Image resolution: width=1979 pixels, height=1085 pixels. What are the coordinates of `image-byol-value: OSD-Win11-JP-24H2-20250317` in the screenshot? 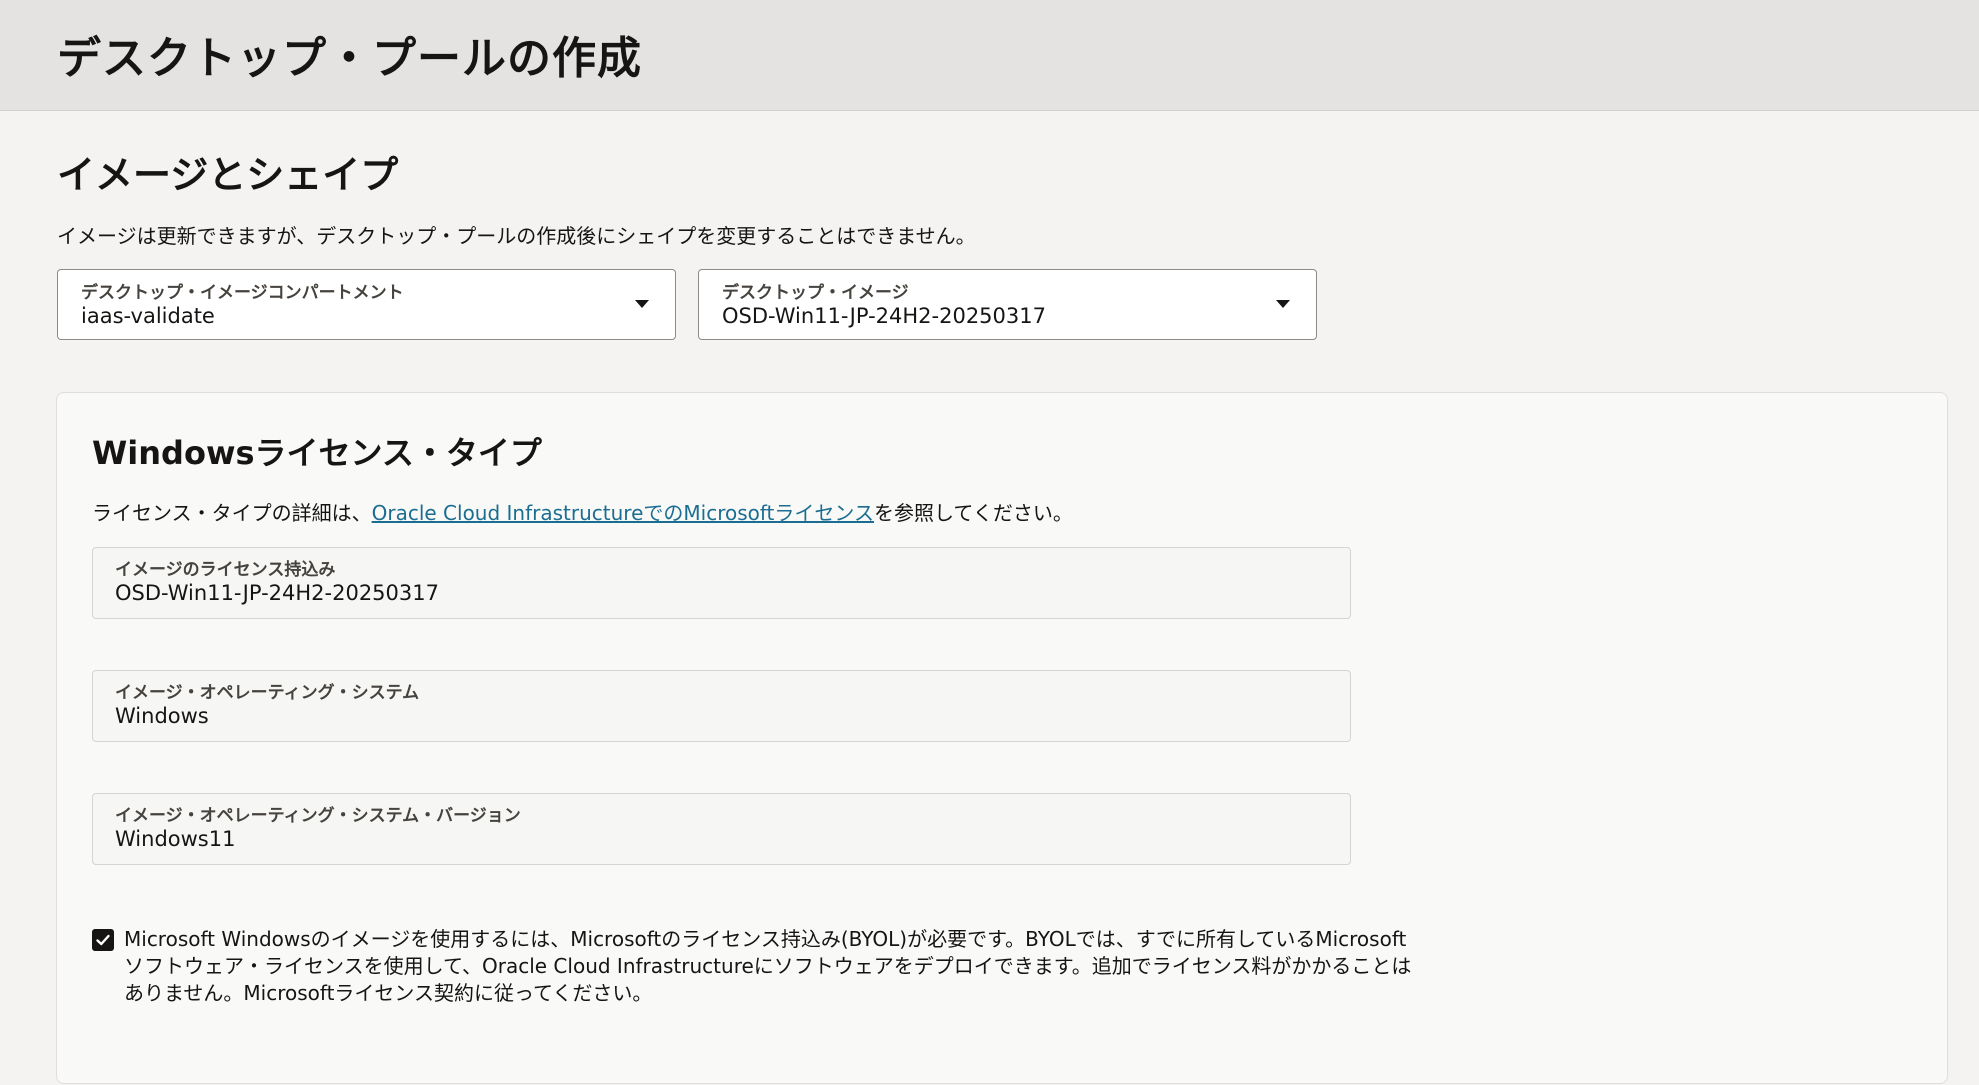 It's located at (277, 593).